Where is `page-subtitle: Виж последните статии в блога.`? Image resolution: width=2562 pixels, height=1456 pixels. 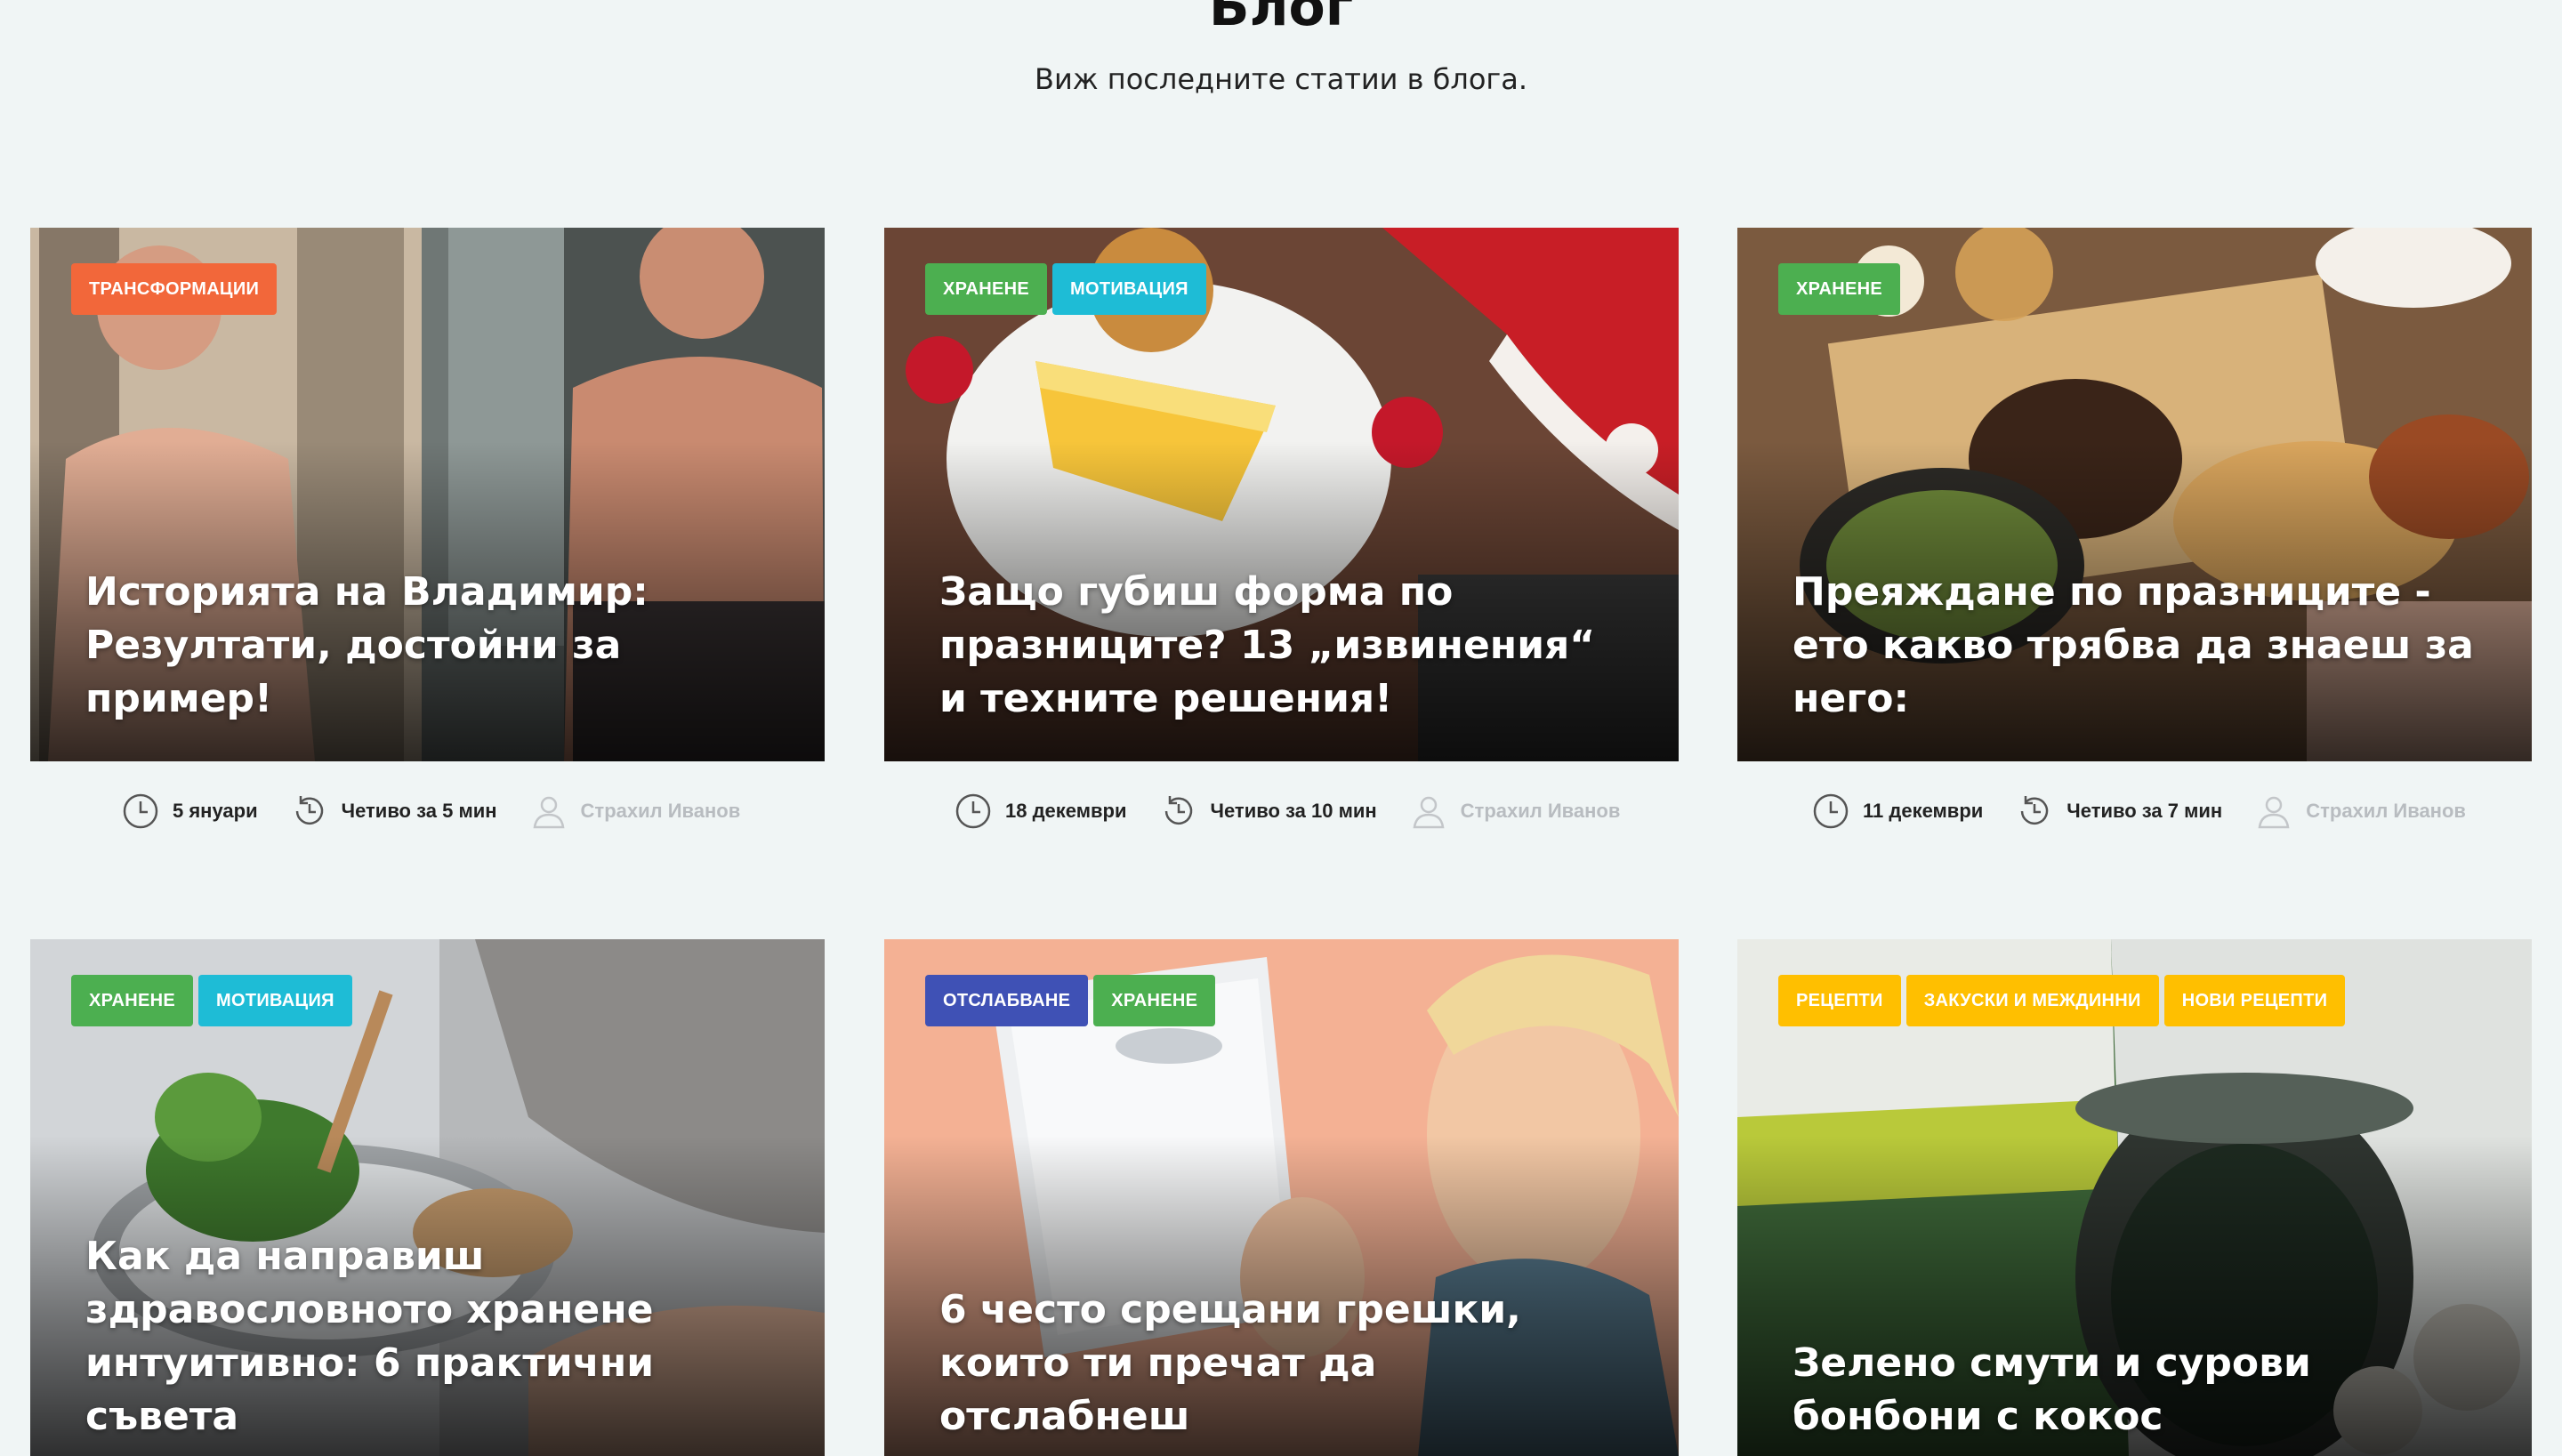 page-subtitle: Виж последните статии в блога. is located at coordinates (1281, 79).